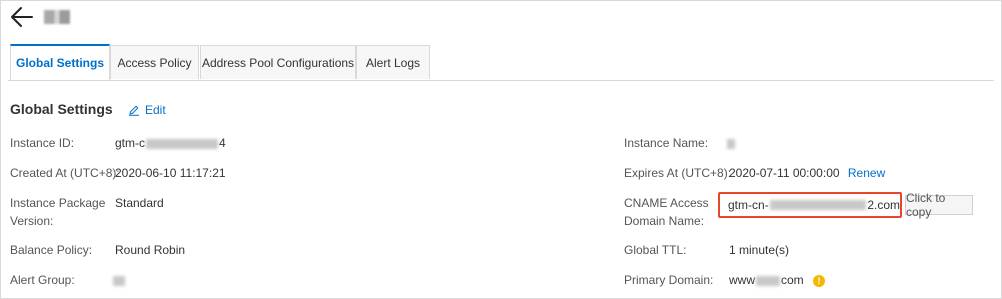  I want to click on instance-id-label: Instance ID:, so click(42, 143).